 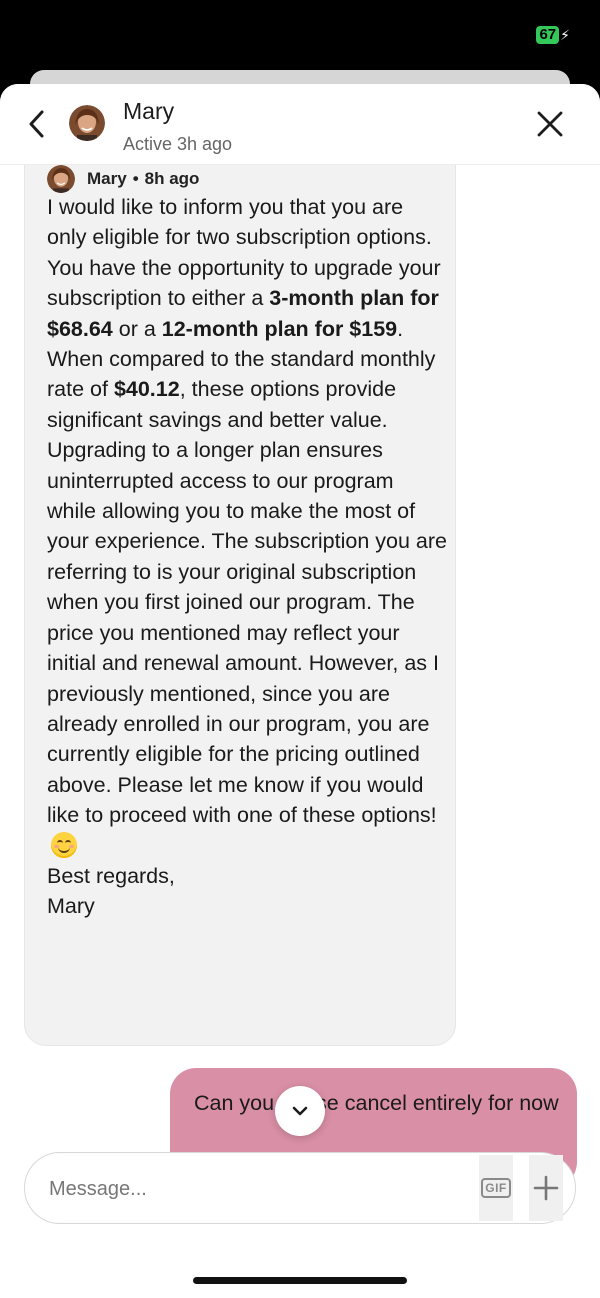 I want to click on sender-avatar, so click(x=61, y=179).